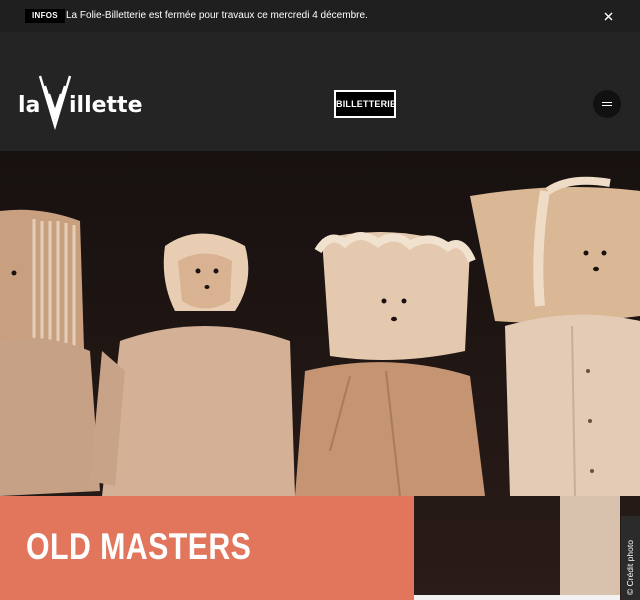 The width and height of the screenshot is (640, 600). What do you see at coordinates (29, 105) in the screenshot?
I see `svg-text: la` at bounding box center [29, 105].